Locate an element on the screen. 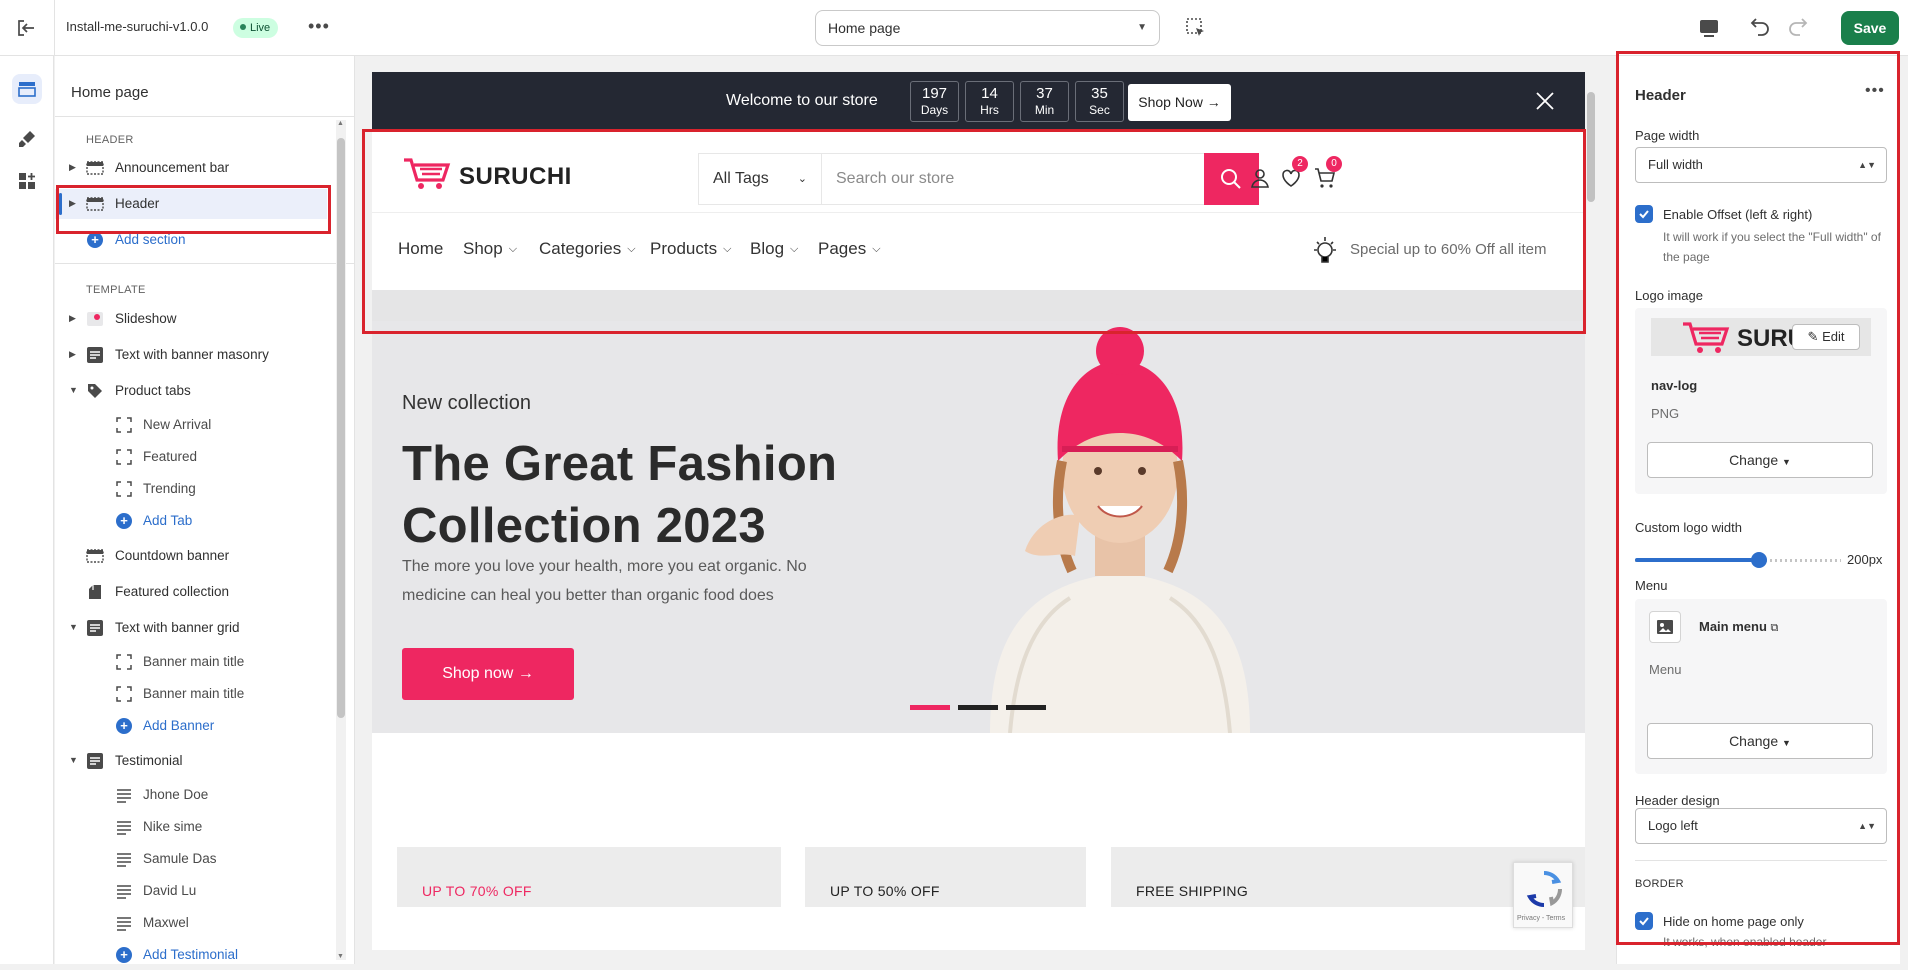 The image size is (1908, 970). block-label: New Arrival is located at coordinates (177, 424).